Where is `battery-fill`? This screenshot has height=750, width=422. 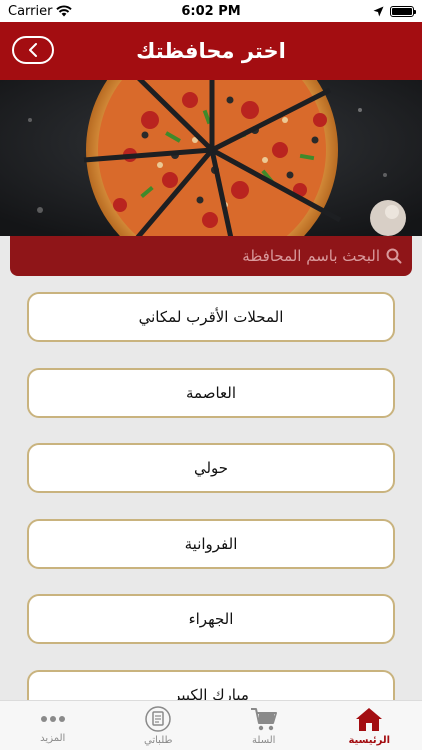 battery-fill is located at coordinates (401, 11).